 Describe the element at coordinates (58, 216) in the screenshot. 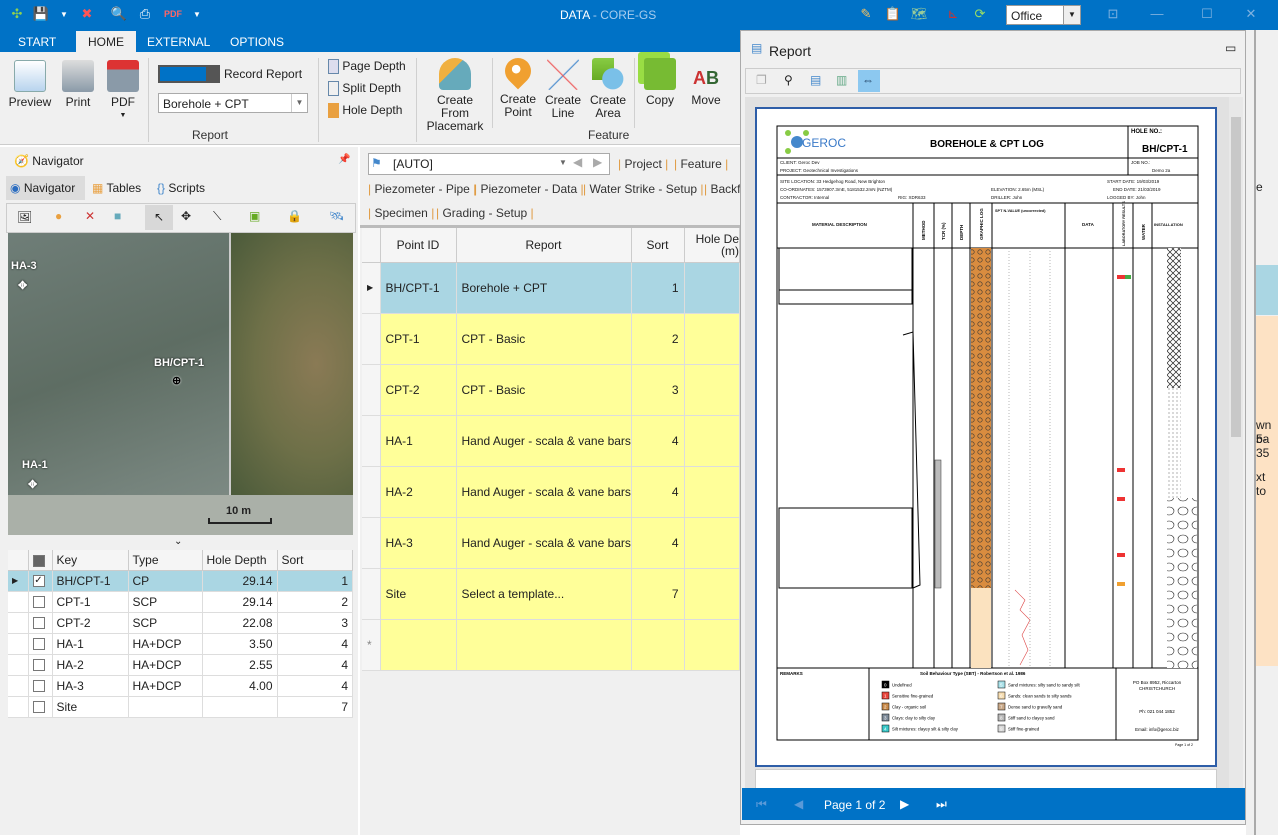

I see `map-pin-icon: ●` at that location.